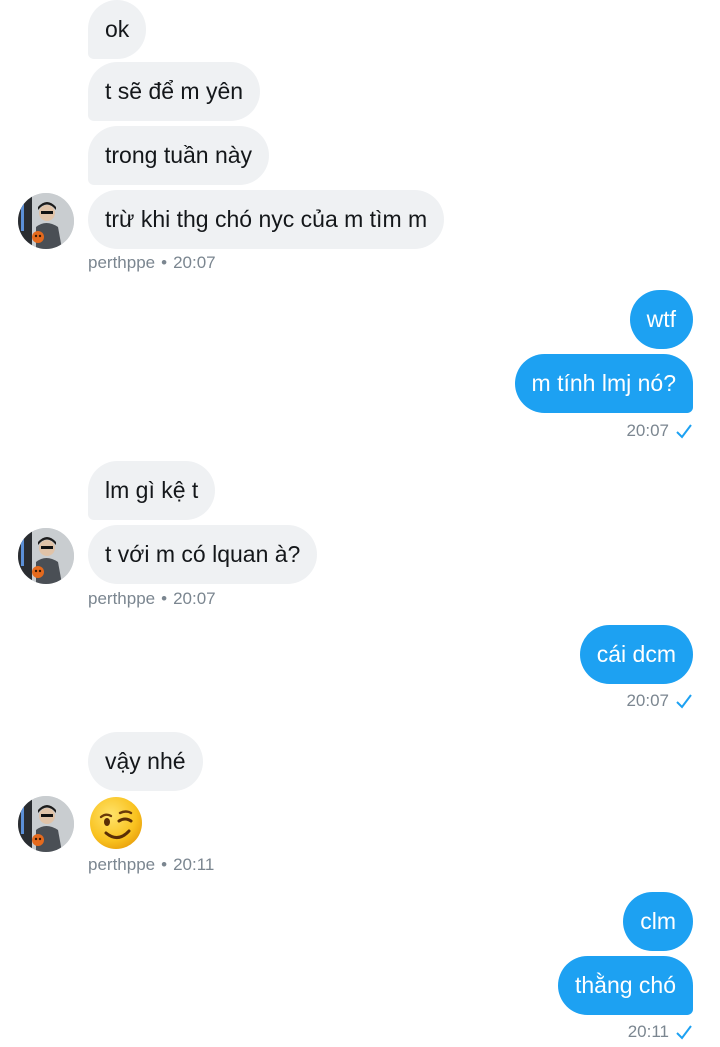 The height and width of the screenshot is (1047, 720). What do you see at coordinates (661, 319) in the screenshot?
I see `outgoing-message-bubble: wtf` at bounding box center [661, 319].